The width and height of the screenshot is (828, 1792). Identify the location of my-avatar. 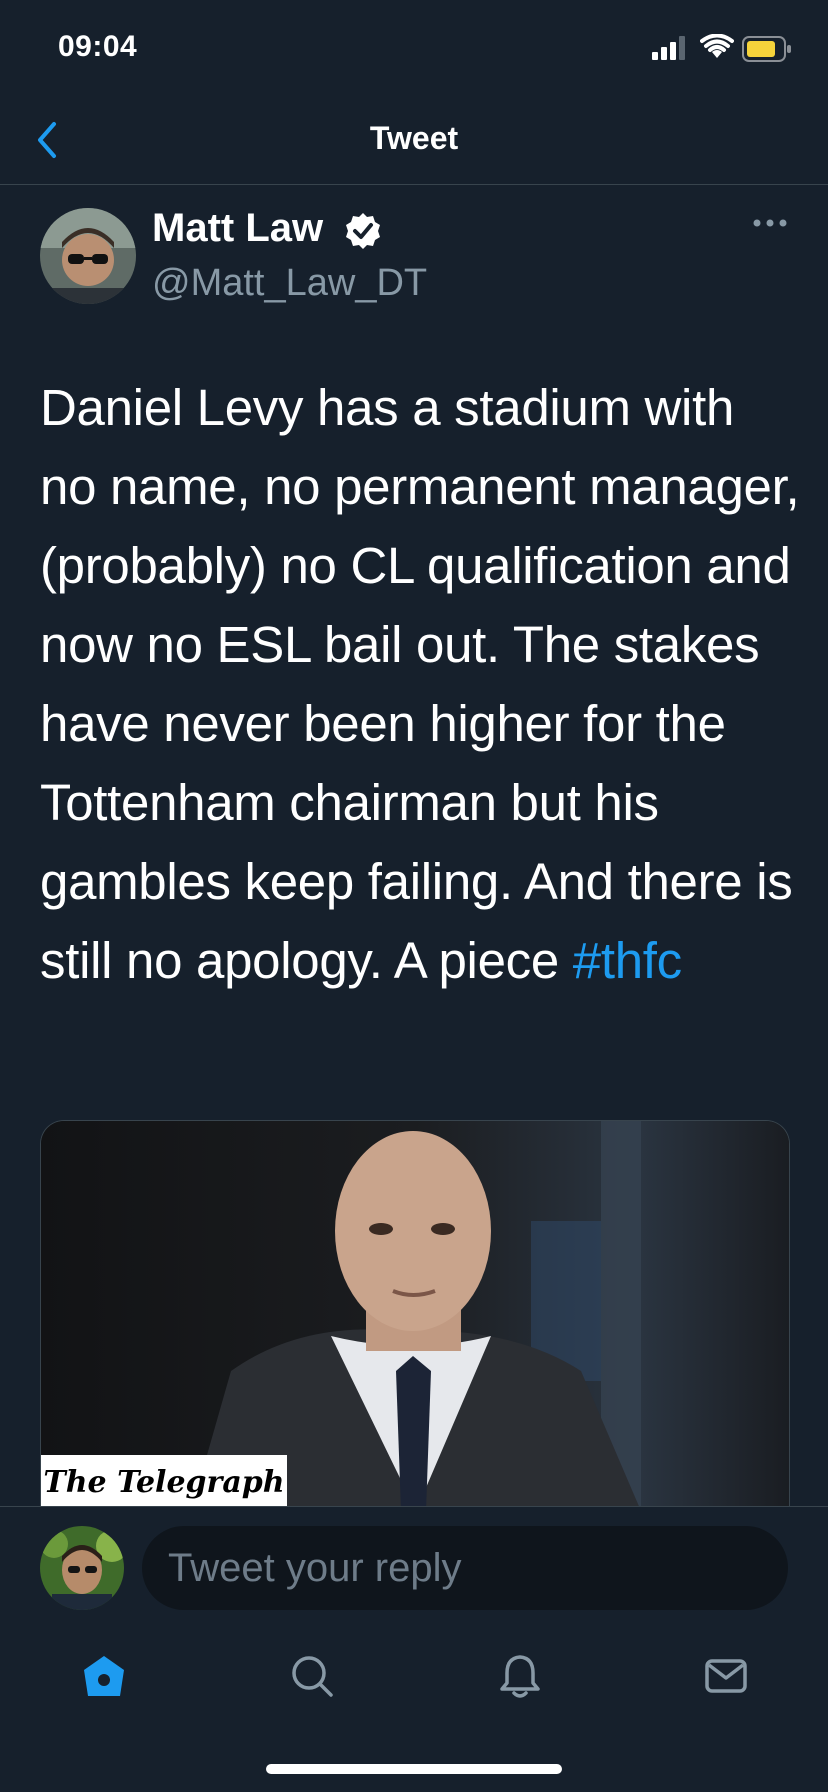
(82, 1568).